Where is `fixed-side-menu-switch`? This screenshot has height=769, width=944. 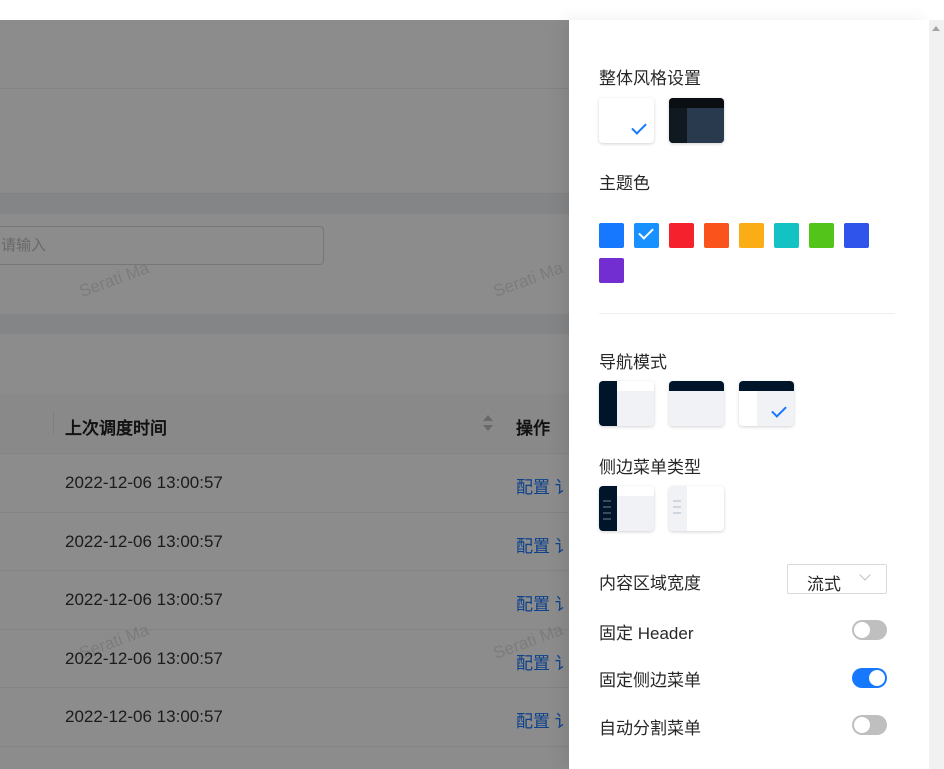
fixed-side-menu-switch is located at coordinates (869, 678).